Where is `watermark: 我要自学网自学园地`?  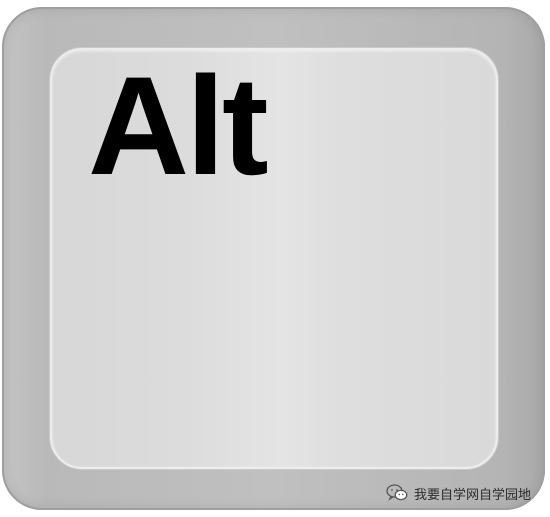
watermark: 我要自学网自学园地 is located at coordinates (458, 493).